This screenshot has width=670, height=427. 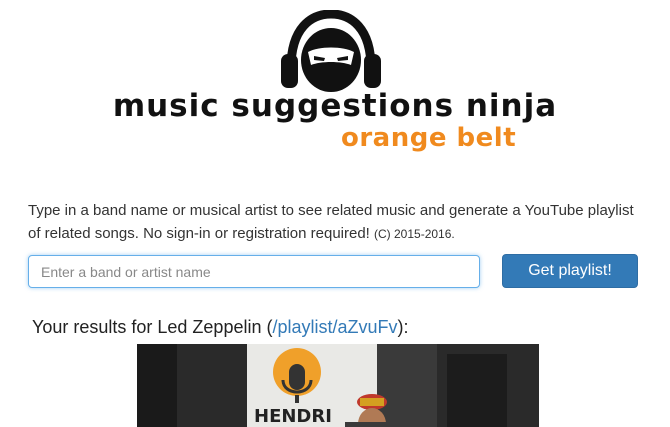 I want to click on playlist-link: /playlist/aZvuFv, so click(x=334, y=327).